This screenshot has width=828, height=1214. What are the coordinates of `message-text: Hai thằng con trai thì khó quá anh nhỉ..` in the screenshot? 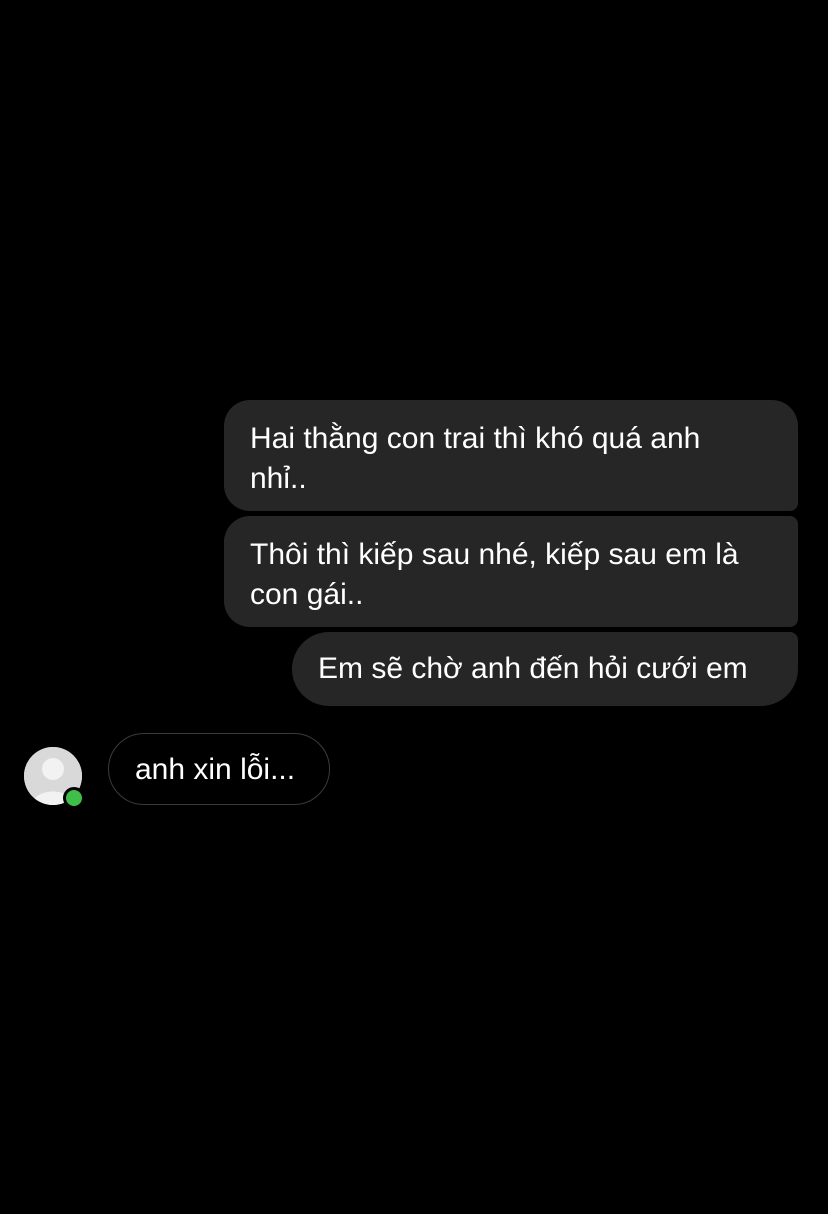 It's located at (475, 458).